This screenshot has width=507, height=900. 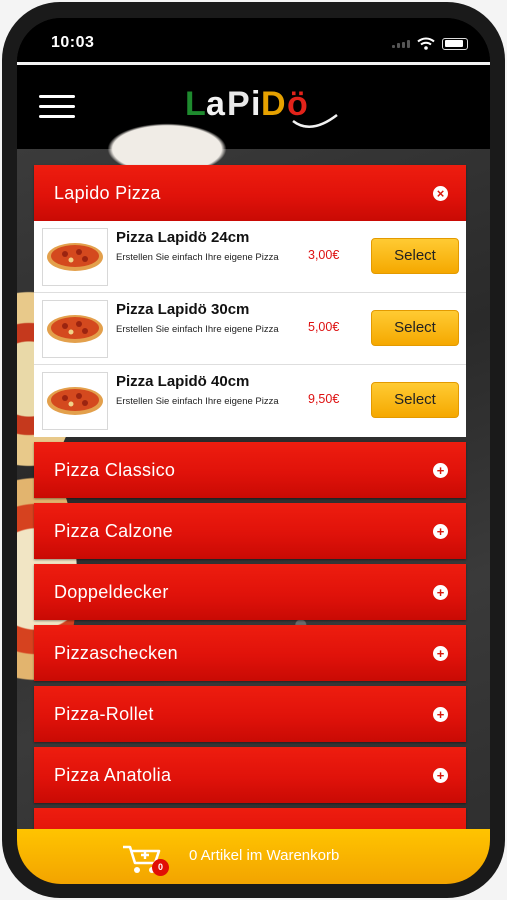 What do you see at coordinates (195, 104) in the screenshot?
I see `svg-text: L` at bounding box center [195, 104].